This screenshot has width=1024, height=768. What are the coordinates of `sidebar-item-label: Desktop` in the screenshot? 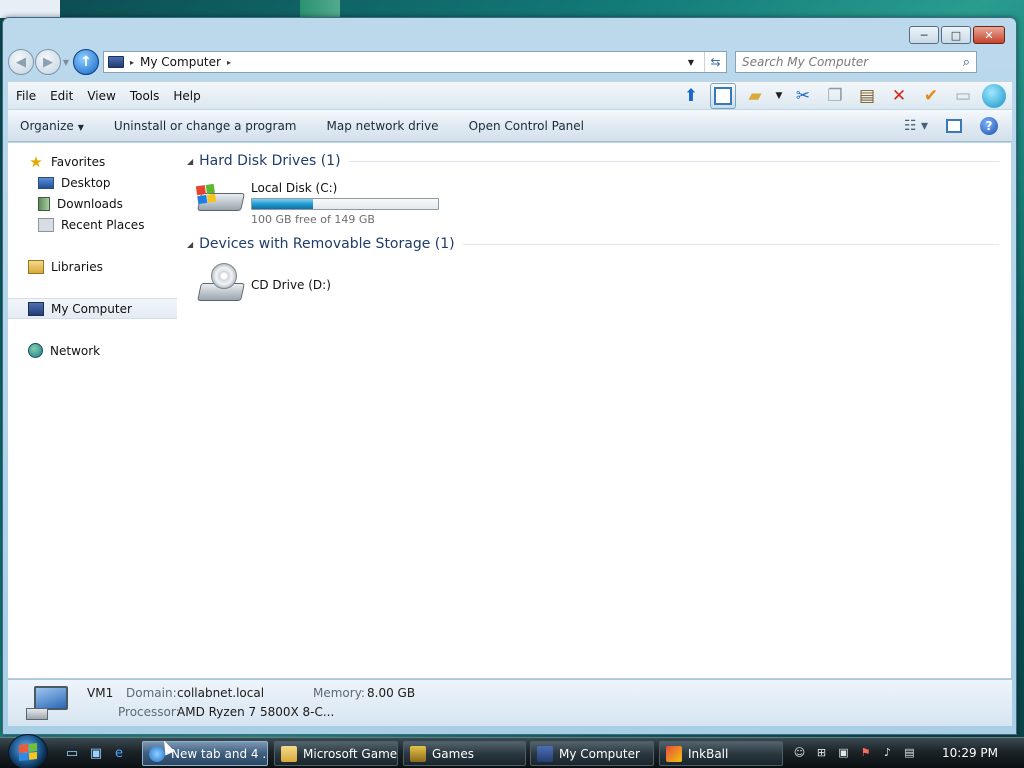 It's located at (86, 182).